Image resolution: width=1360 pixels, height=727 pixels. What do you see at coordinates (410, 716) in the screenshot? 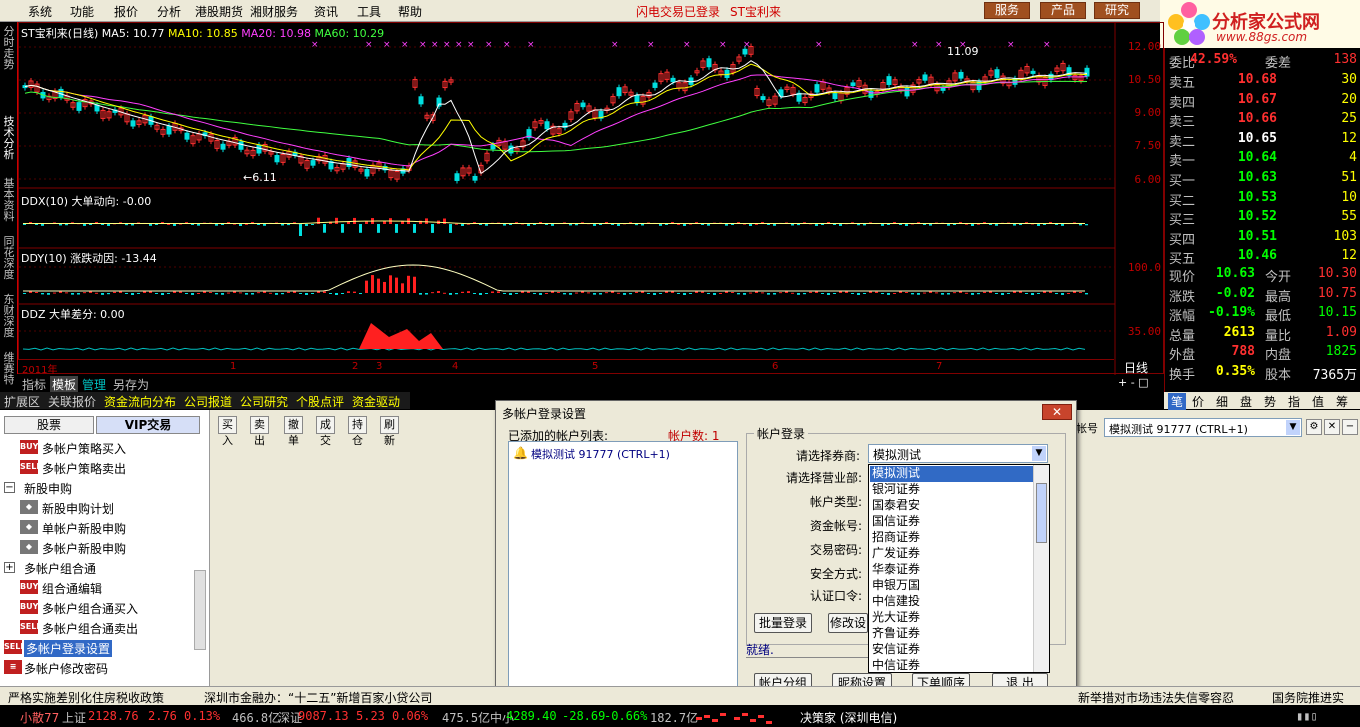
I see `sz-pct: 0.06%` at bounding box center [410, 716].